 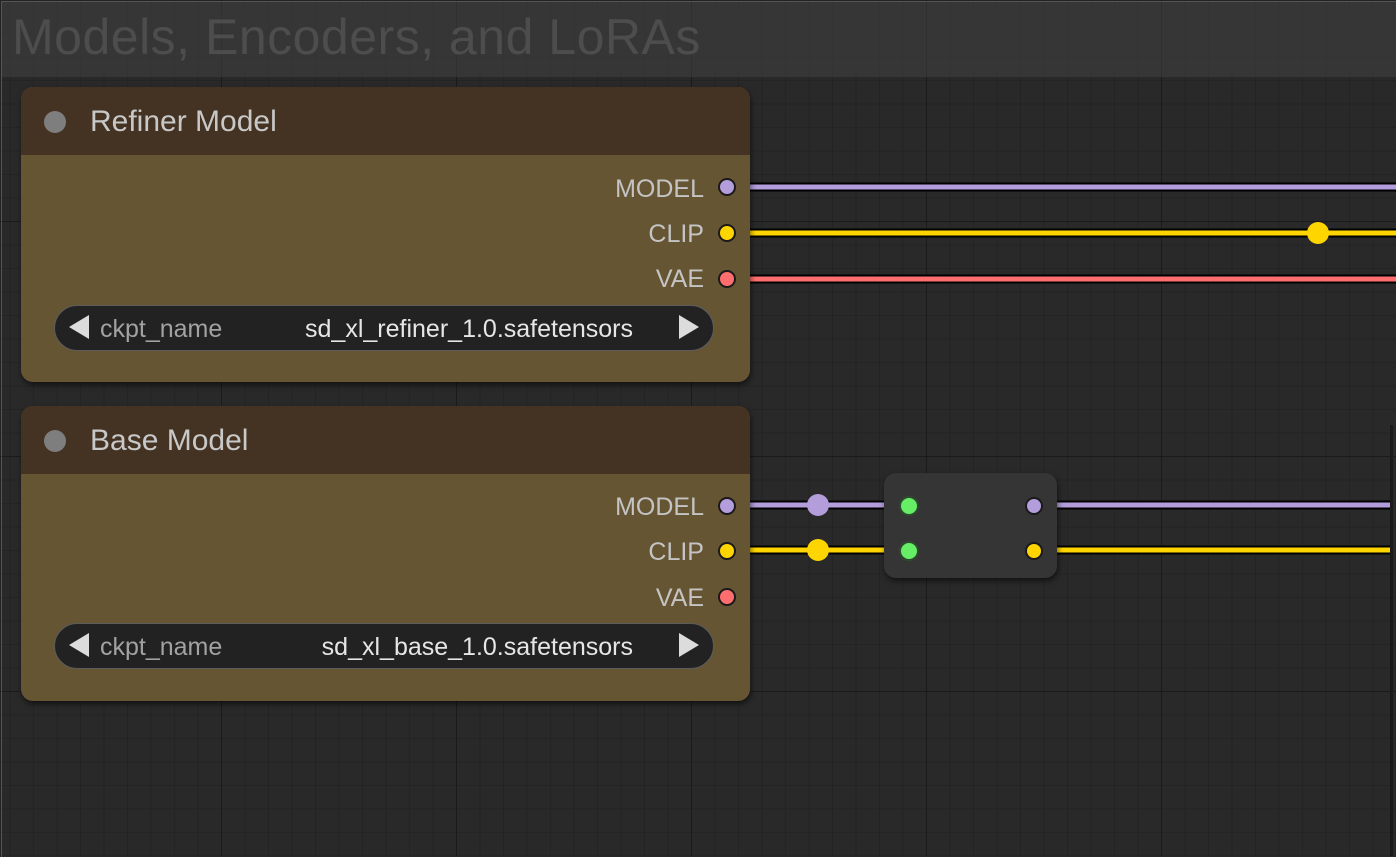 I want to click on wire-midpoint-clip, so click(x=1318, y=233).